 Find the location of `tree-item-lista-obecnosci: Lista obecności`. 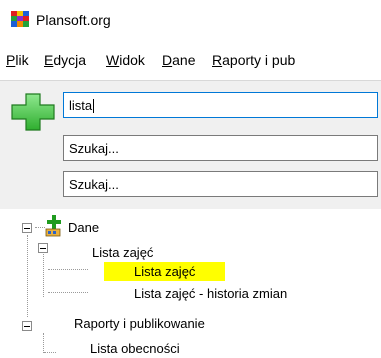

tree-item-lista-obecnosci: Lista obecności is located at coordinates (135, 348).